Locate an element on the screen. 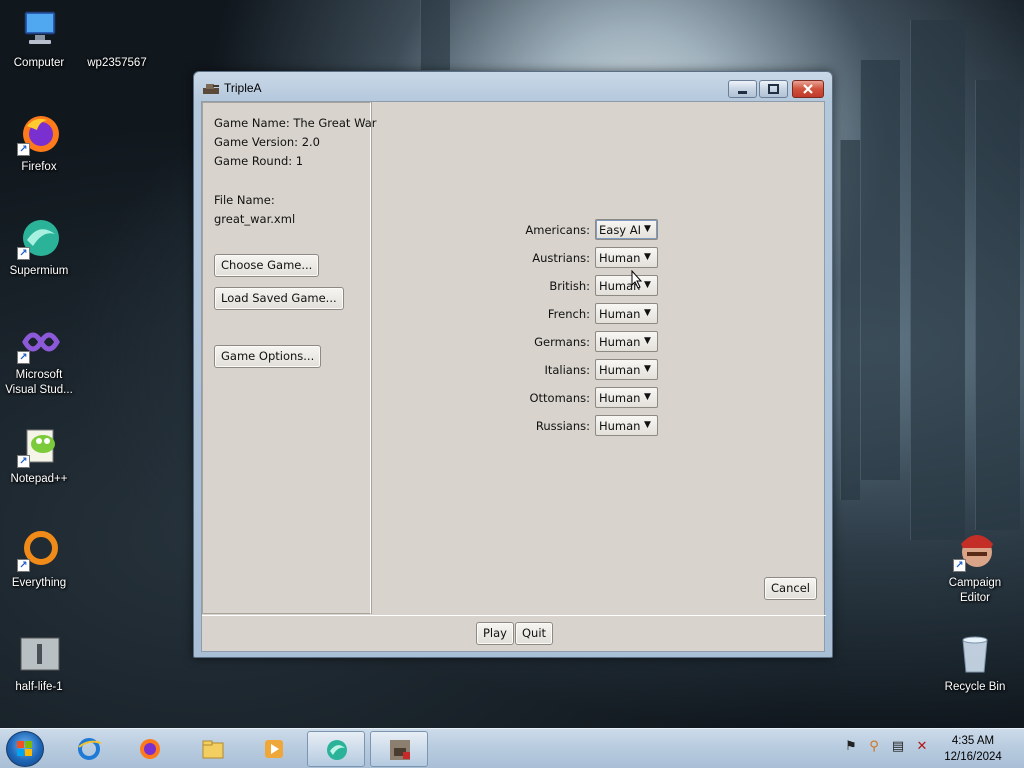 Image resolution: width=1024 pixels, height=768 pixels. player-label: Russians: is located at coordinates (562, 426).